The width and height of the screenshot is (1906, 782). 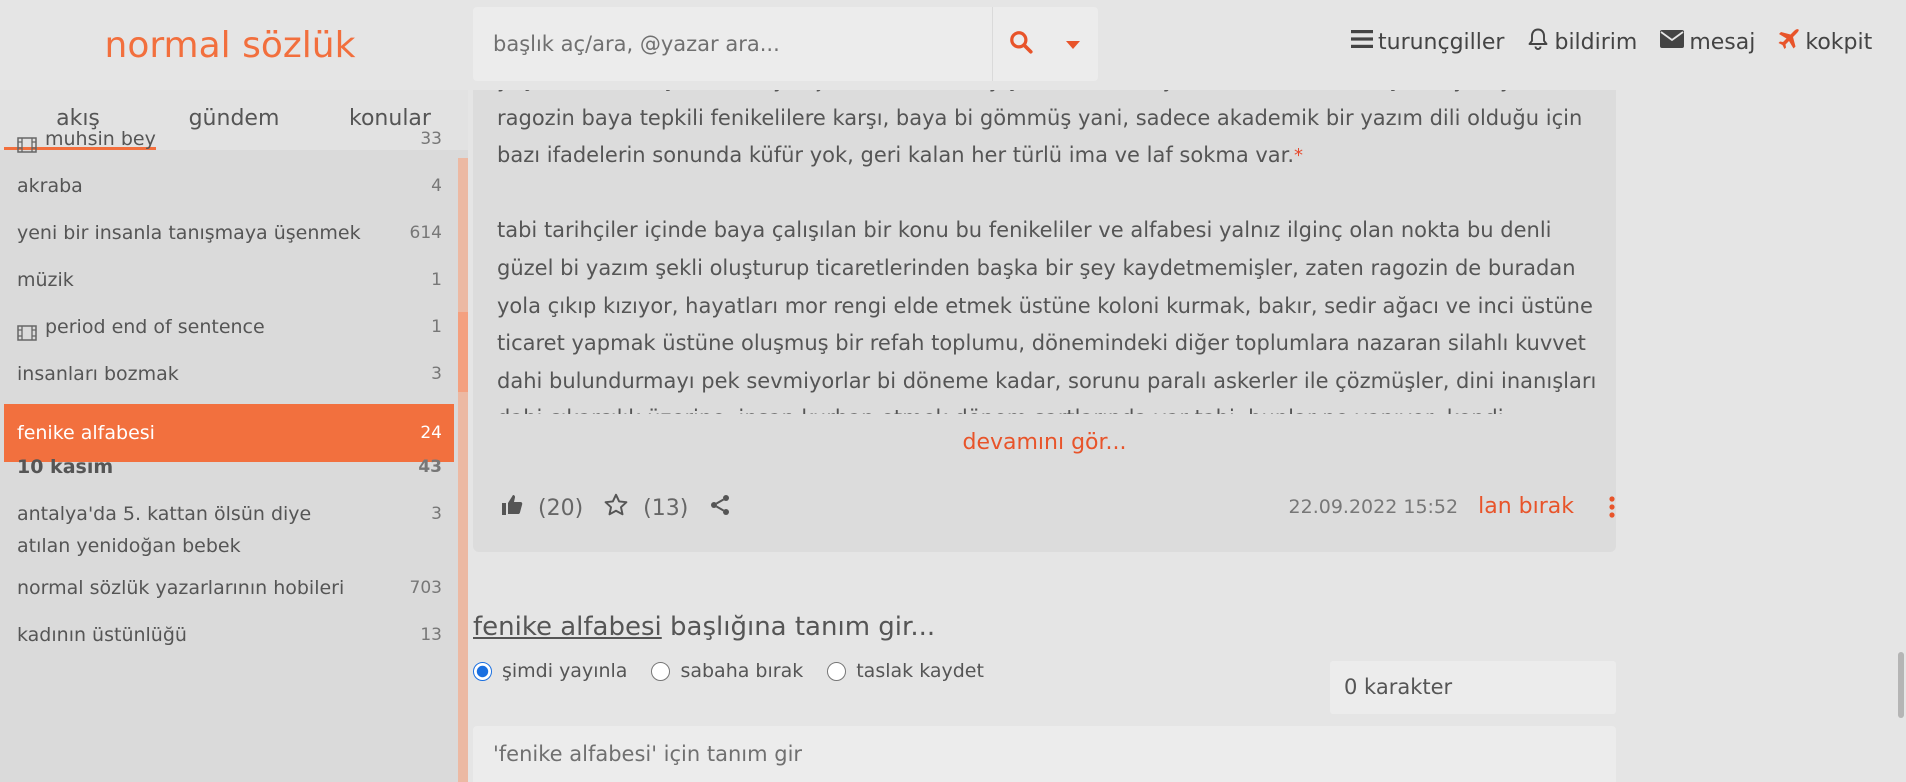 What do you see at coordinates (431, 433) in the screenshot?
I see `topic-entry-count: 24` at bounding box center [431, 433].